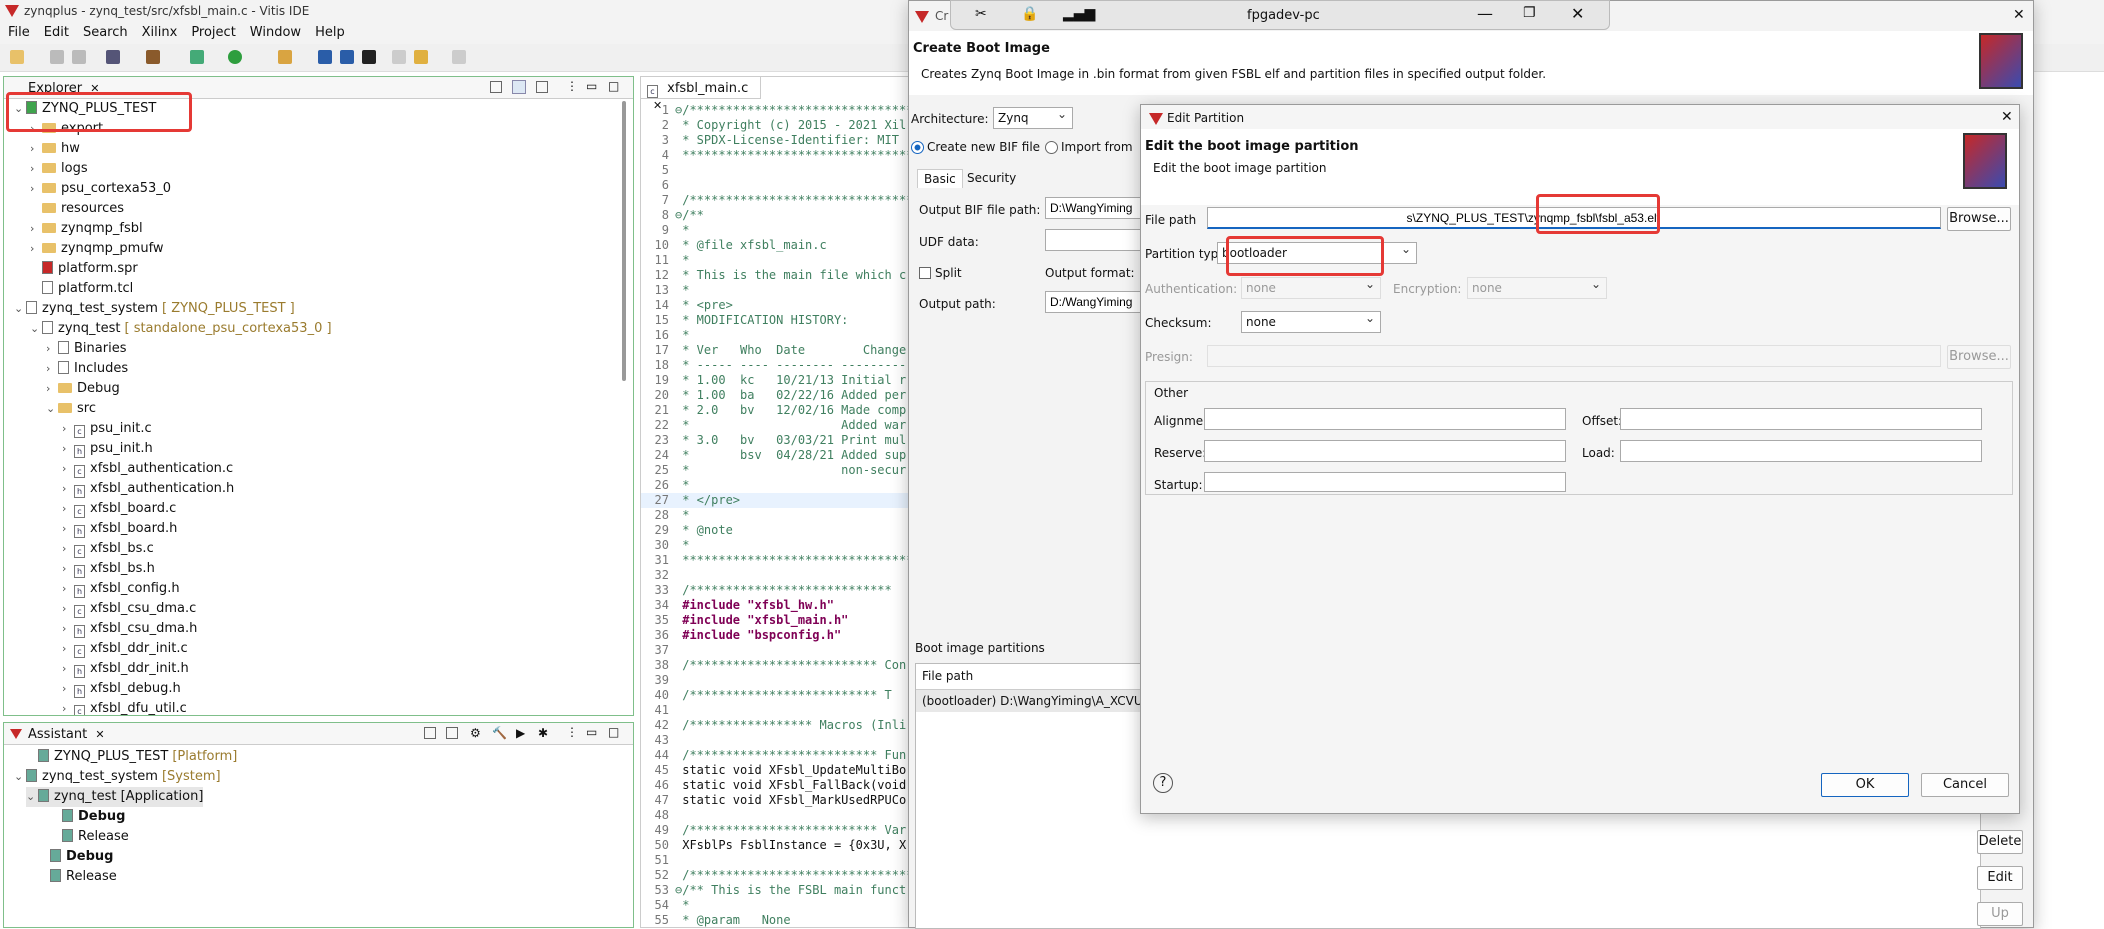 The height and width of the screenshot is (929, 2104). Describe the element at coordinates (452, 733) in the screenshot. I see `expand-icon` at that location.